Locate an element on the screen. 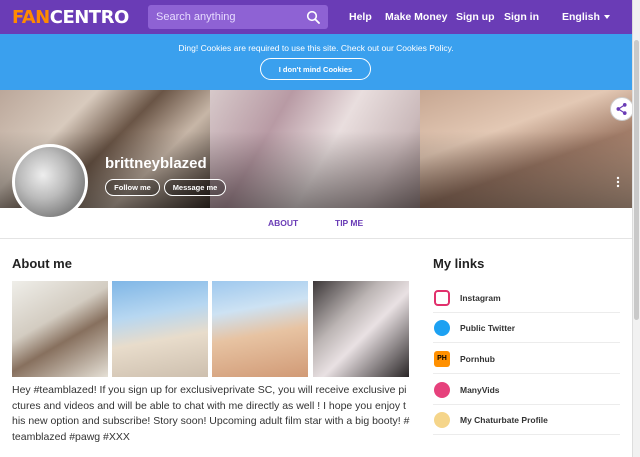 The height and width of the screenshot is (457, 640). link-label: Public Twitter is located at coordinates (488, 328).